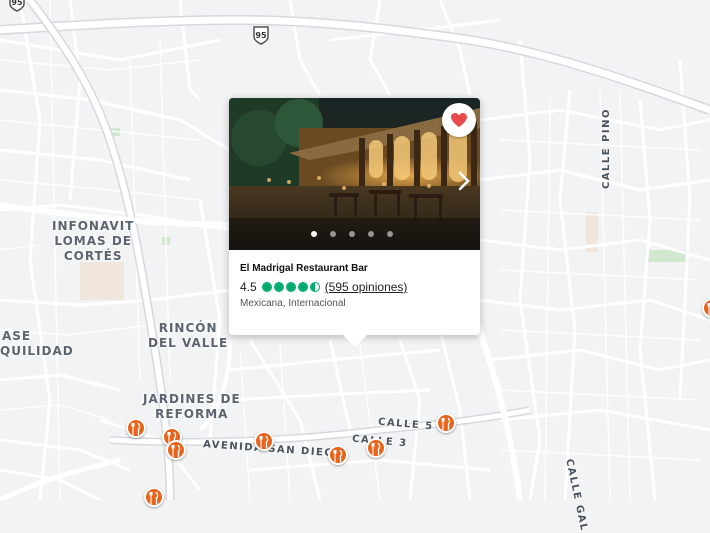 The width and height of the screenshot is (710, 533). Describe the element at coordinates (102, 281) in the screenshot. I see `building-area` at that location.